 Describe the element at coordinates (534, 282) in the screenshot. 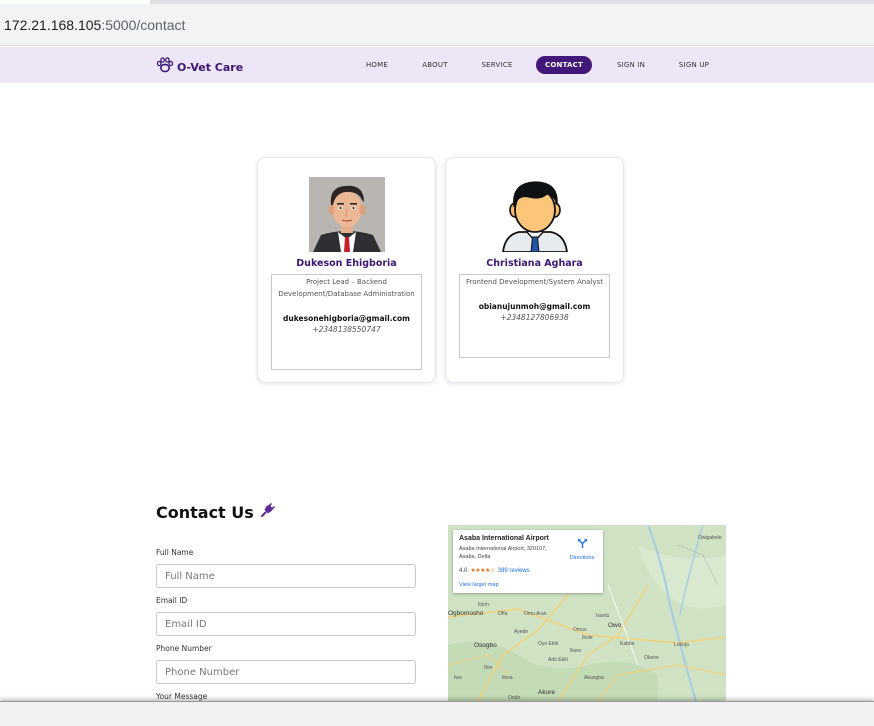

I see `person-role: Frontend Development/System Analyst` at that location.